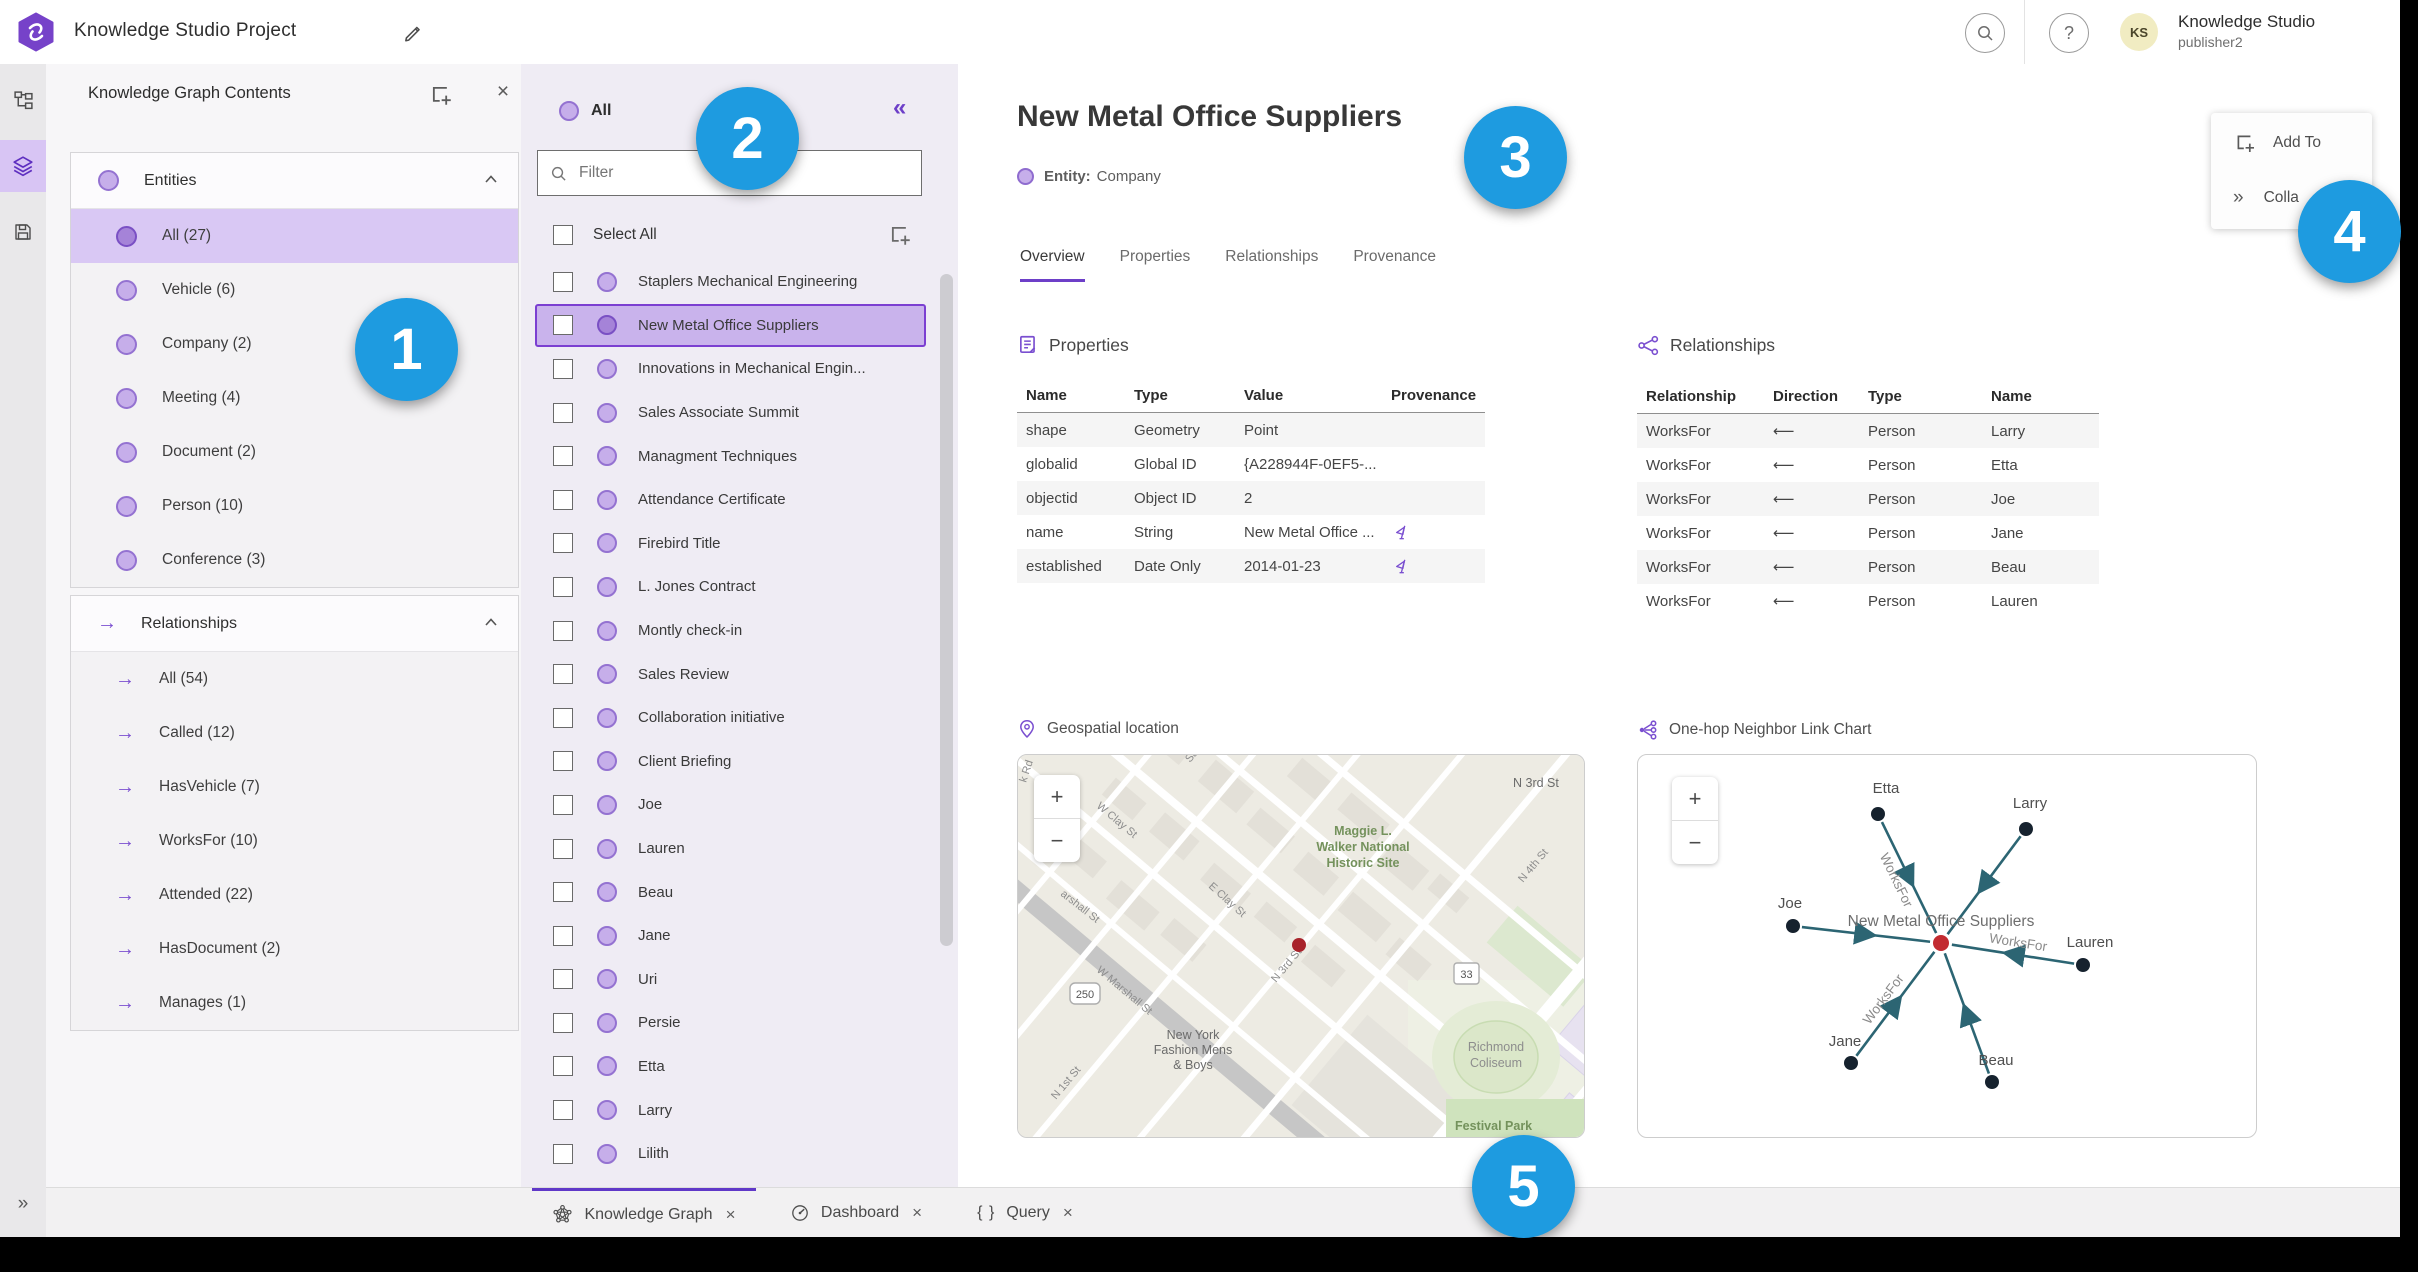 This screenshot has height=1272, width=2418. Describe the element at coordinates (730, 849) in the screenshot. I see `list-item: Lauren` at that location.